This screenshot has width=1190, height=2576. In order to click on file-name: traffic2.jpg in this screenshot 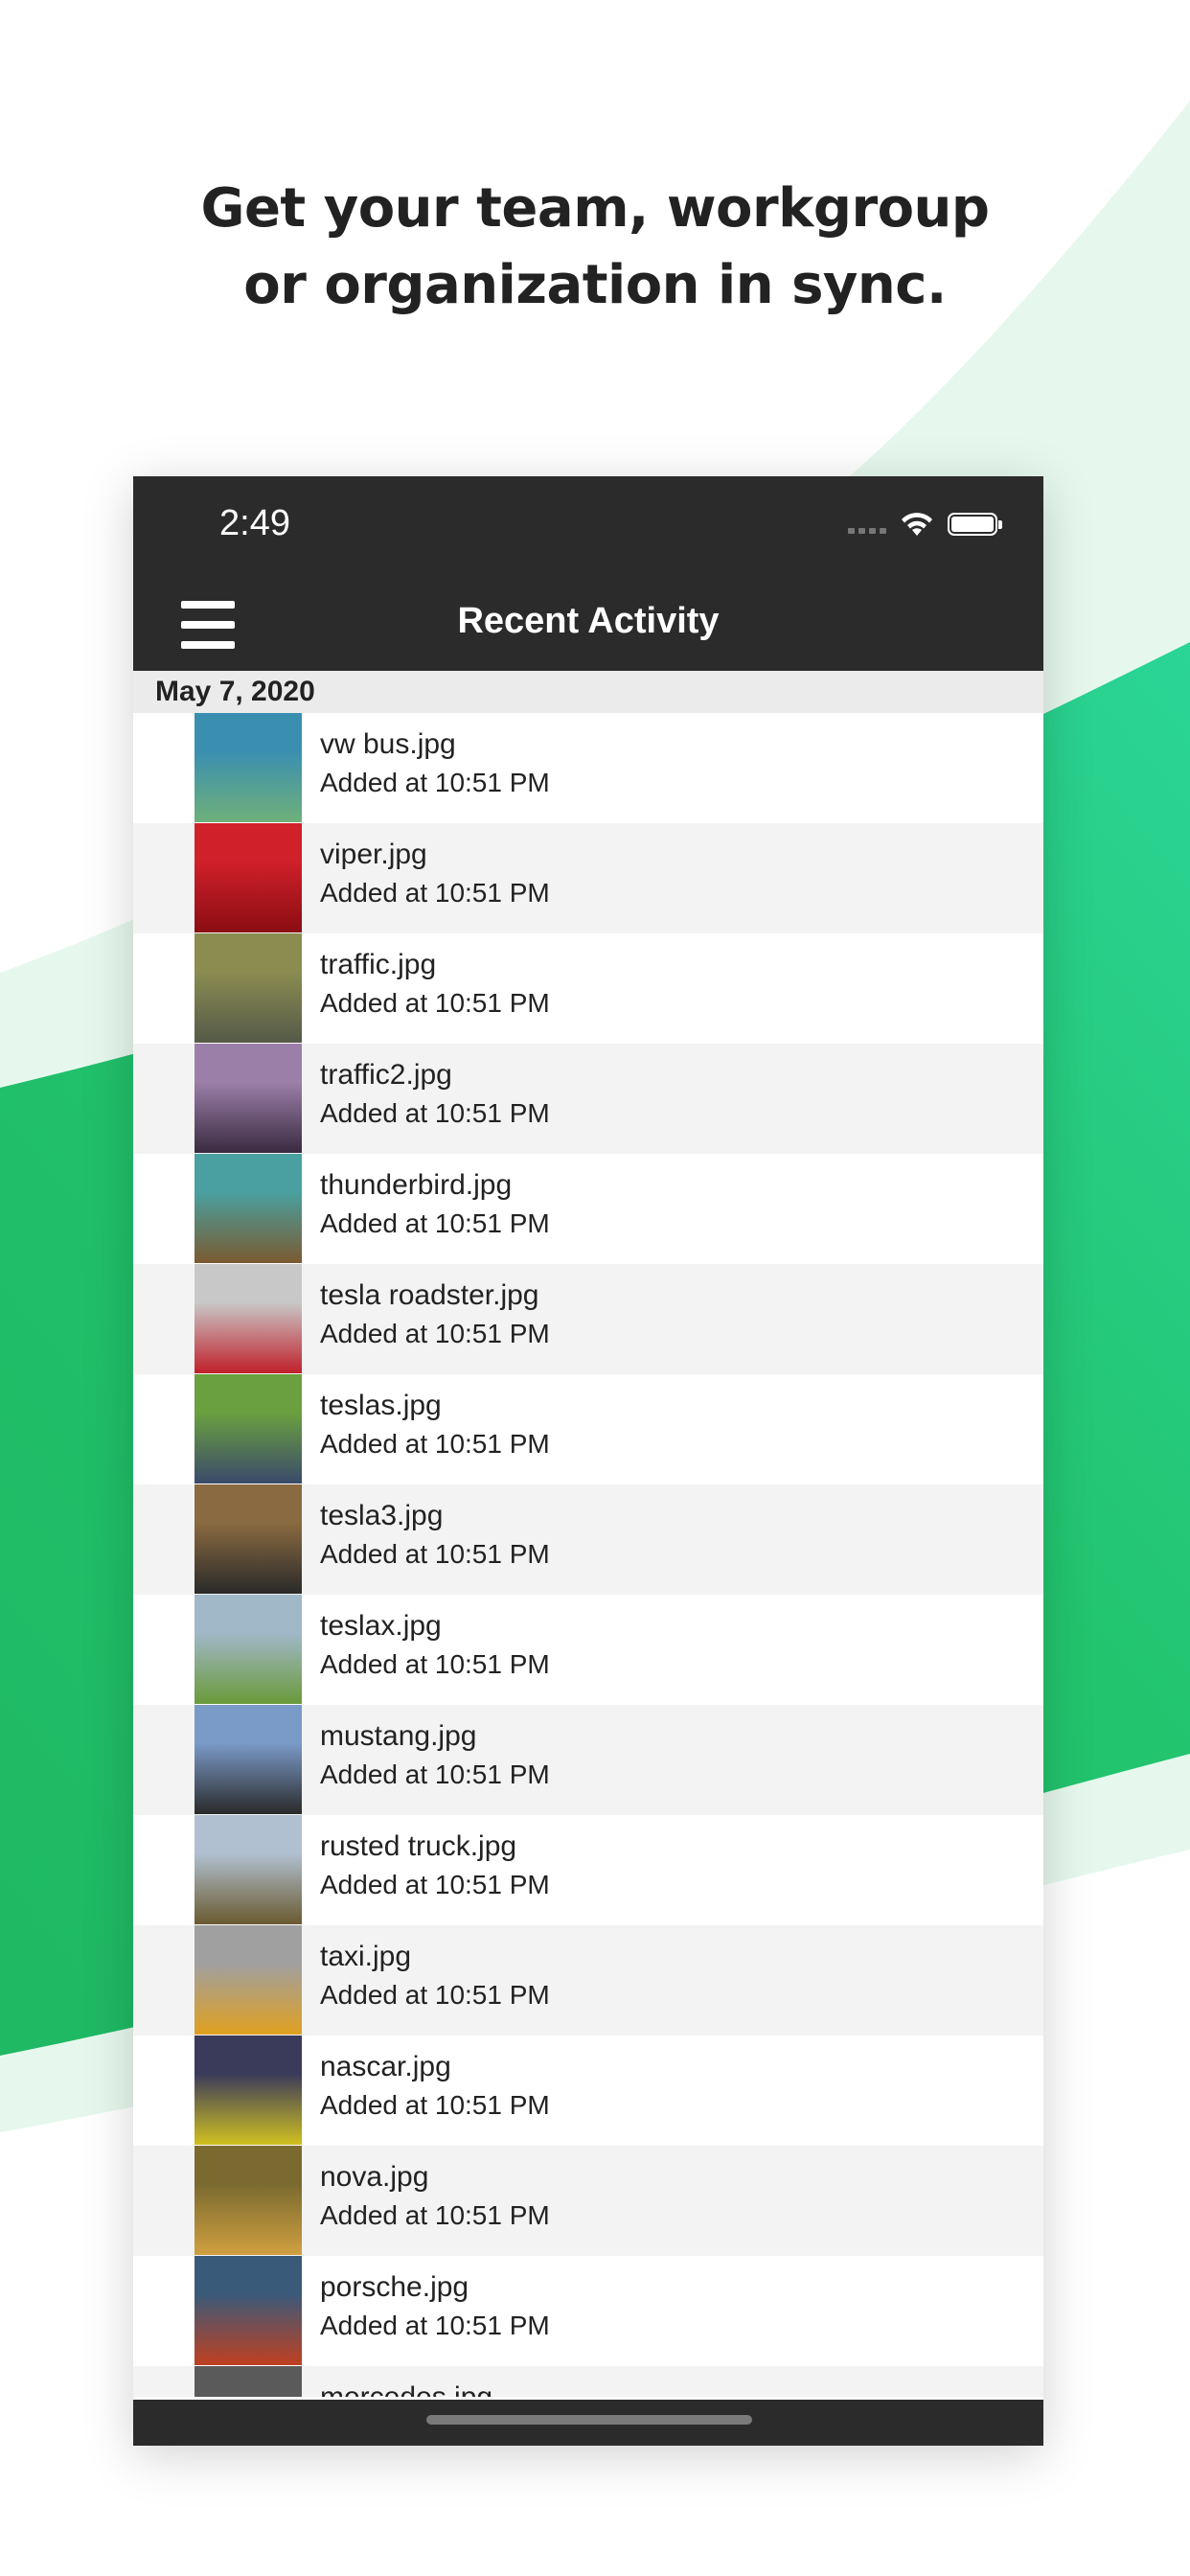, I will do `click(386, 1075)`.